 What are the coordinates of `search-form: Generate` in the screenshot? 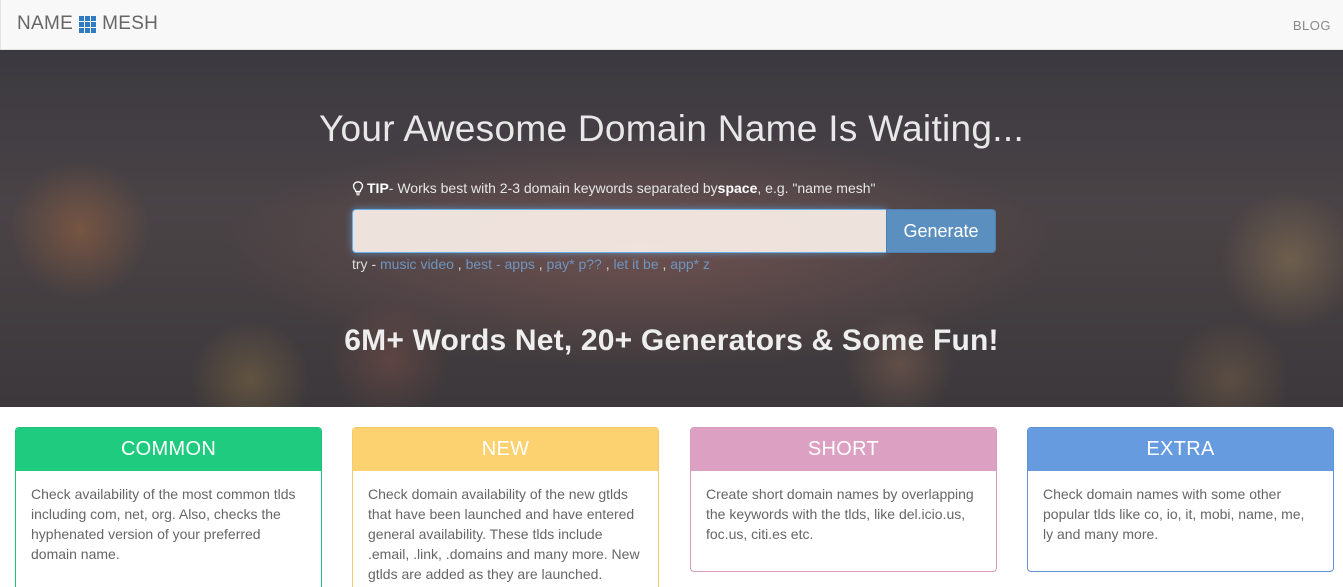 It's located at (674, 231).